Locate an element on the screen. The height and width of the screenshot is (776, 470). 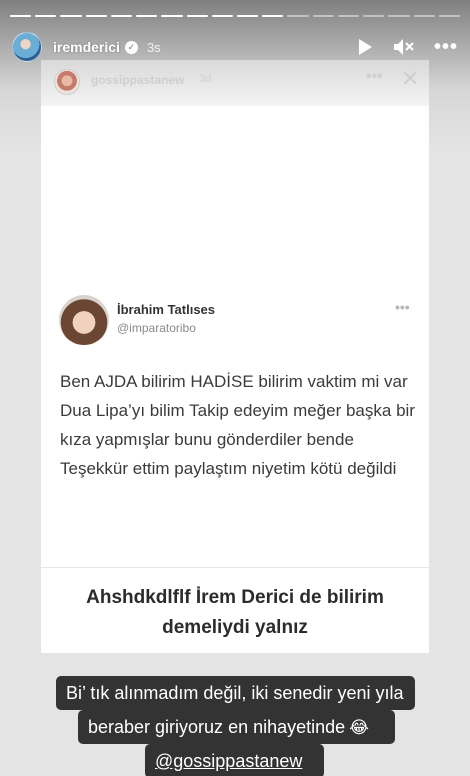
close-icon: ✕ is located at coordinates (410, 78).